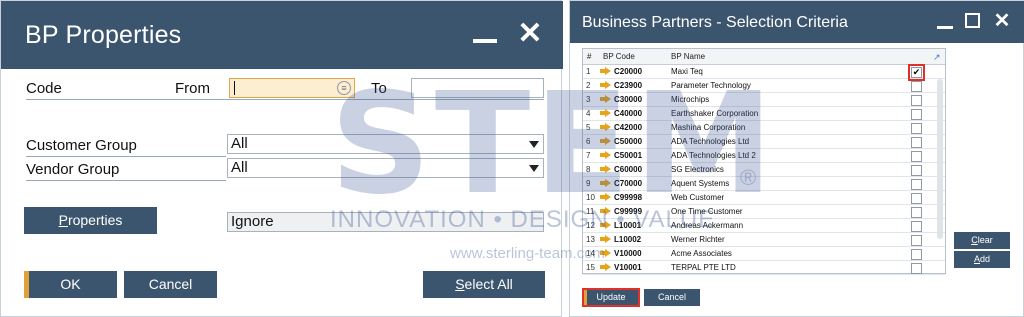 The width and height of the screenshot is (1024, 317). What do you see at coordinates (764, 240) in the screenshot?
I see `table-row: 13 L10002 Werner Richter` at bounding box center [764, 240].